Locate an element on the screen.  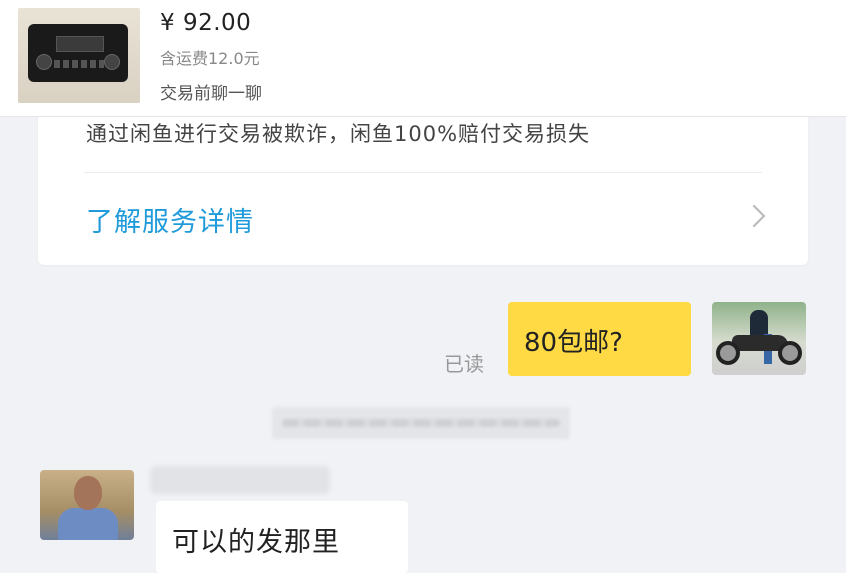
seller-avatar-body is located at coordinates (88, 524).